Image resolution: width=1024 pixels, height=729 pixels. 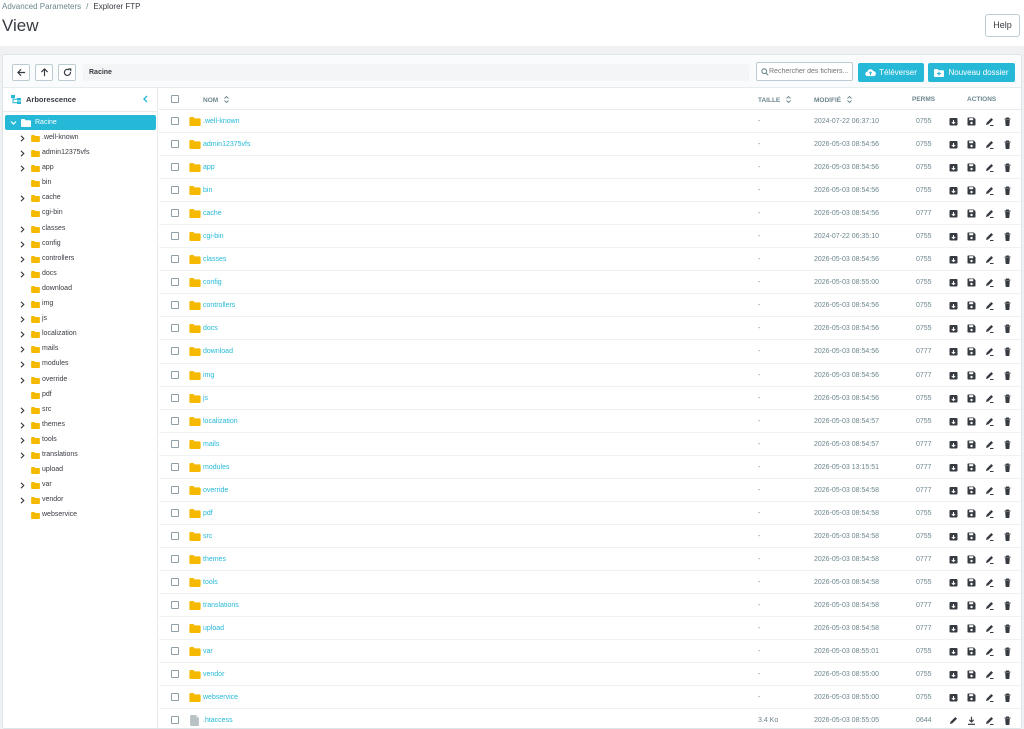 What do you see at coordinates (80, 274) in the screenshot?
I see `tree-item: docs` at bounding box center [80, 274].